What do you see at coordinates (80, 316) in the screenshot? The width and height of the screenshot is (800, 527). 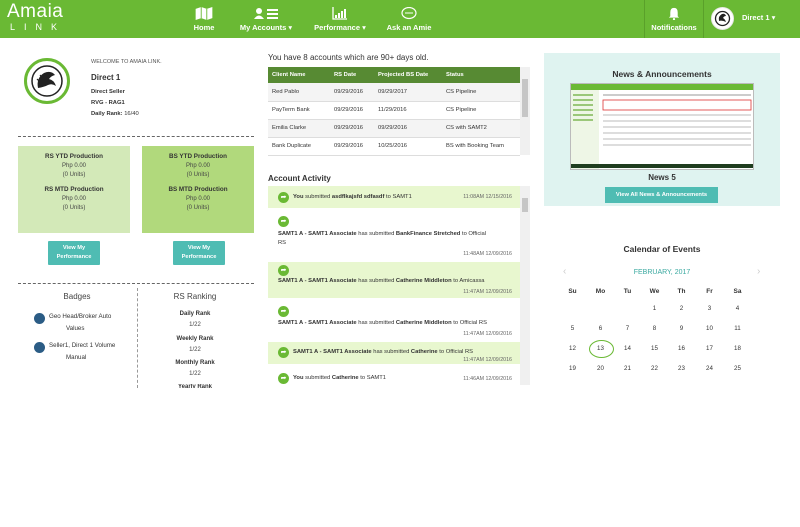 I see `badge-name: Geo Head/Broker Auto` at bounding box center [80, 316].